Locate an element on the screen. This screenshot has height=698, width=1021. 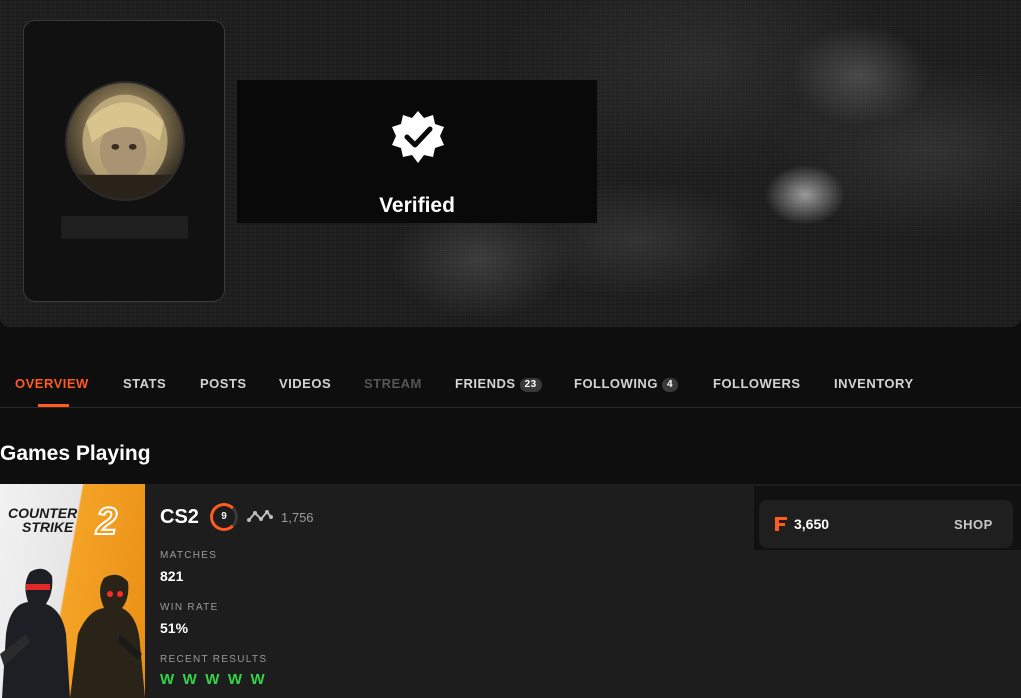
avatar is located at coordinates (125, 141).